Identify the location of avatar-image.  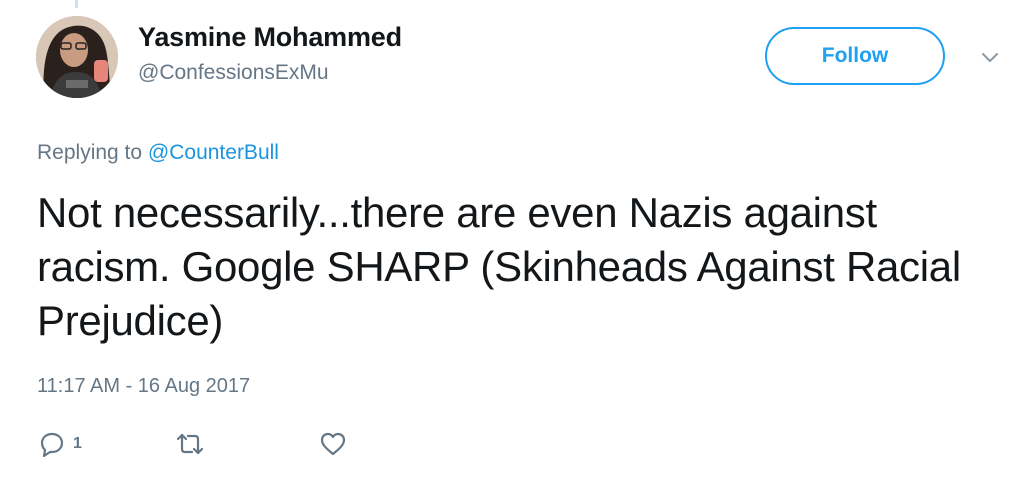
(77, 57).